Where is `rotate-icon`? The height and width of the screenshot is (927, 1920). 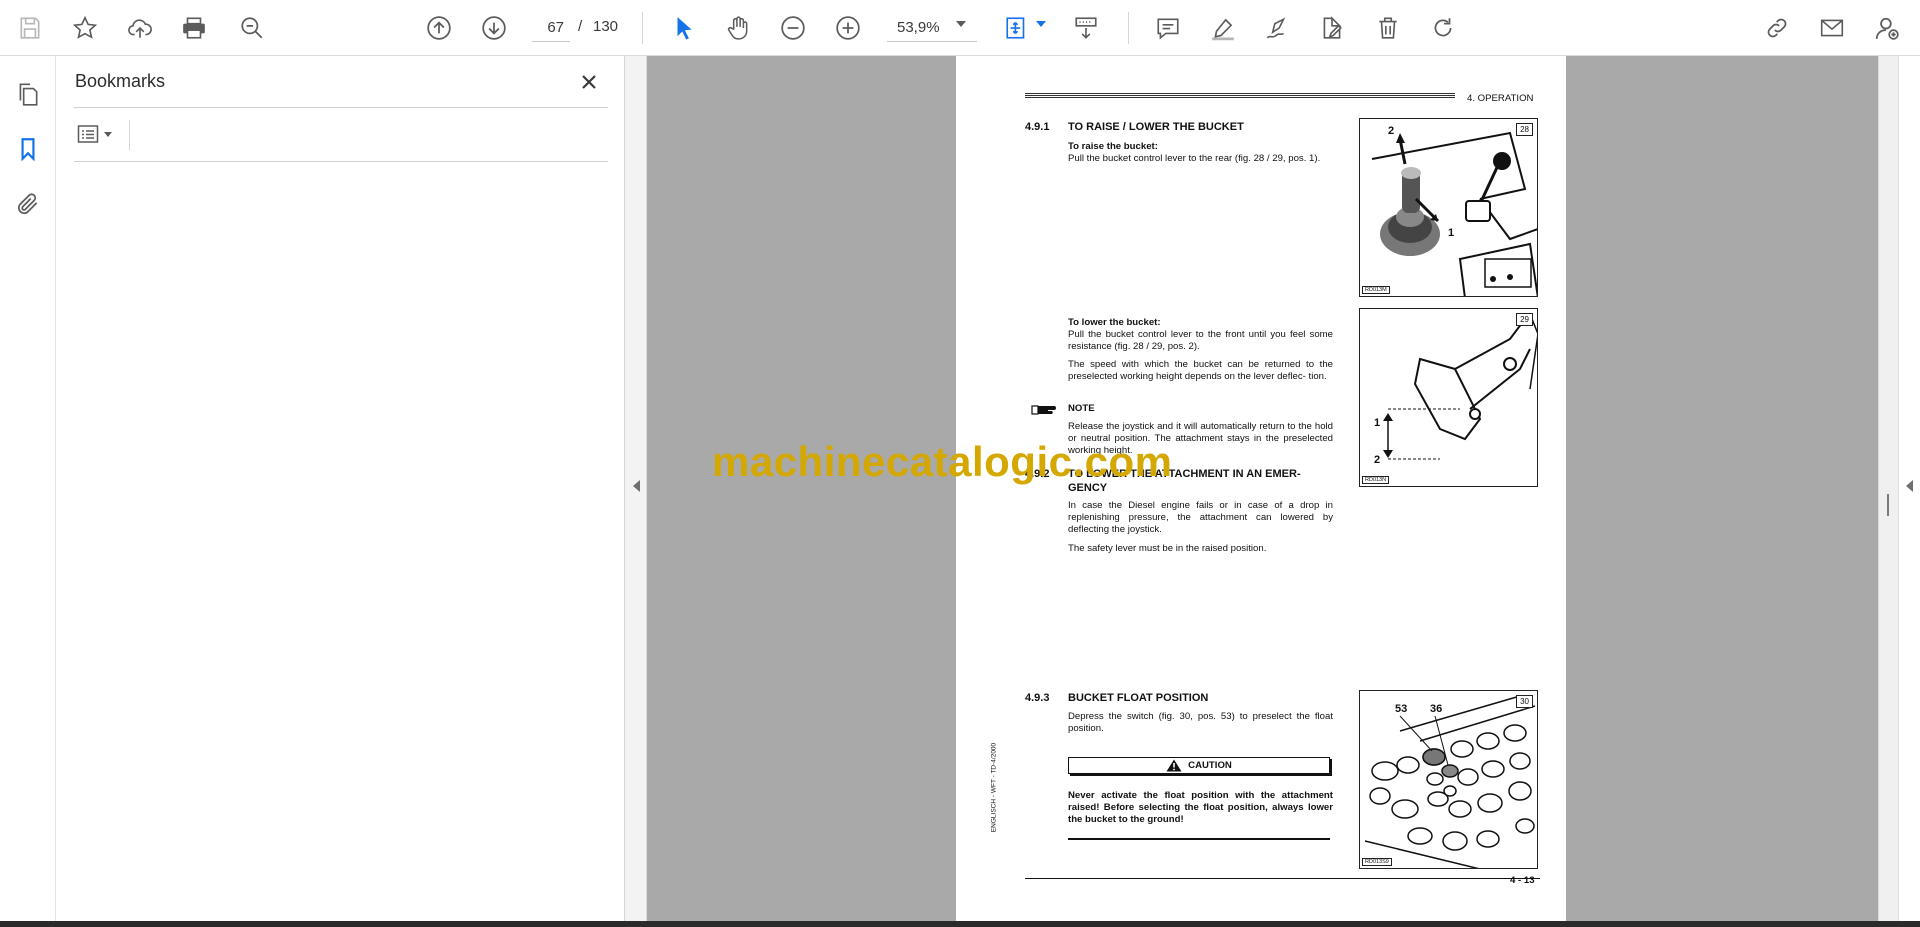
rotate-icon is located at coordinates (1443, 28).